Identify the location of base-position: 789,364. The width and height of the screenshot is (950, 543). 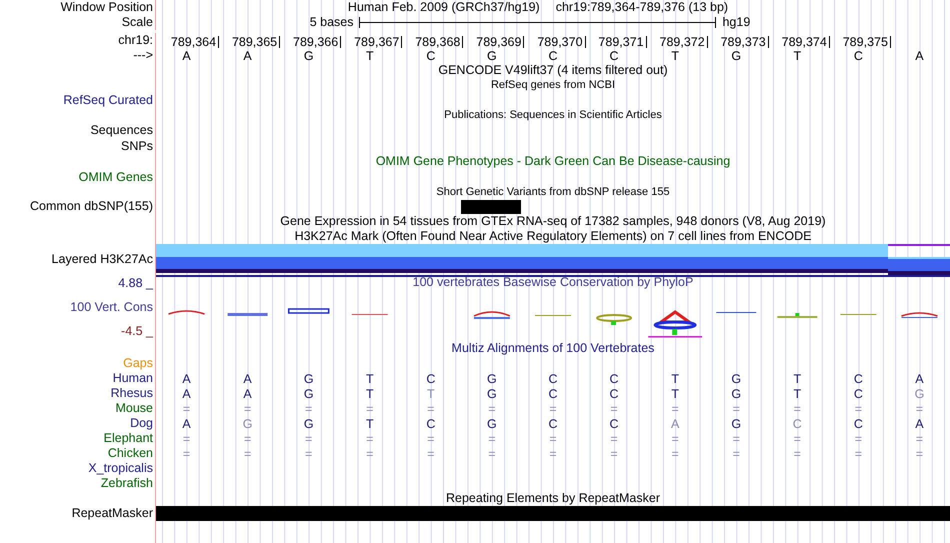
(195, 42).